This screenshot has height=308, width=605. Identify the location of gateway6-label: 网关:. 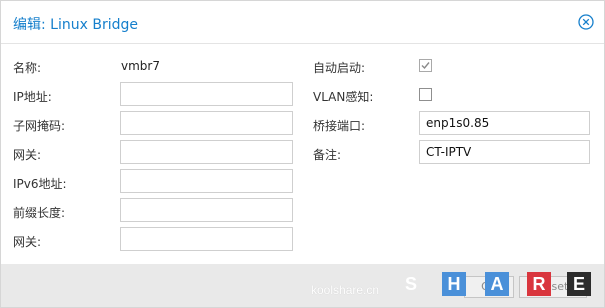
(27, 242).